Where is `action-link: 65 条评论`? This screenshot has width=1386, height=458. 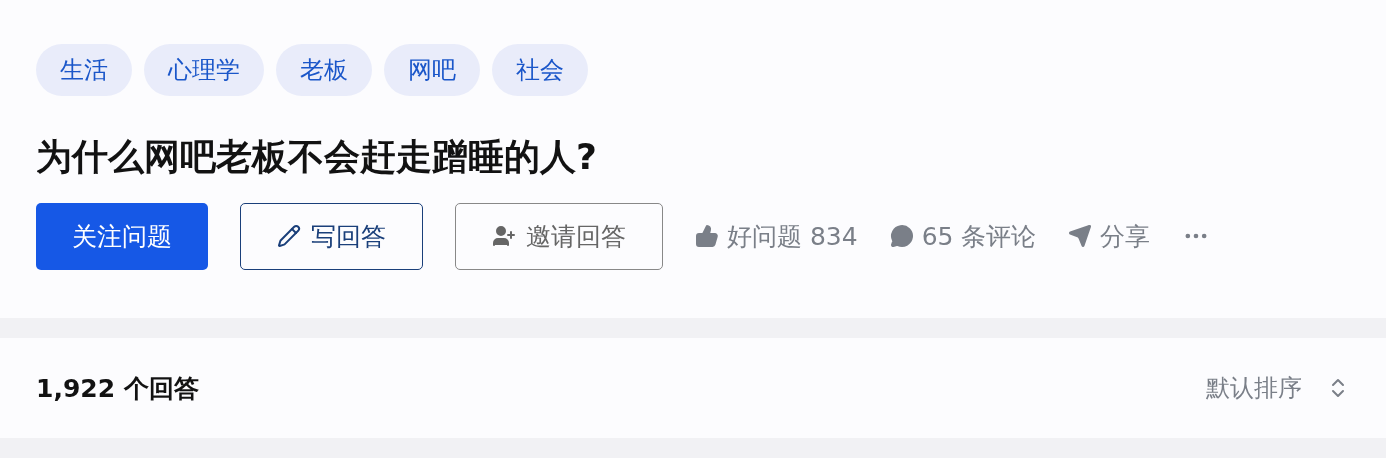
action-link: 65 条评论 is located at coordinates (963, 236).